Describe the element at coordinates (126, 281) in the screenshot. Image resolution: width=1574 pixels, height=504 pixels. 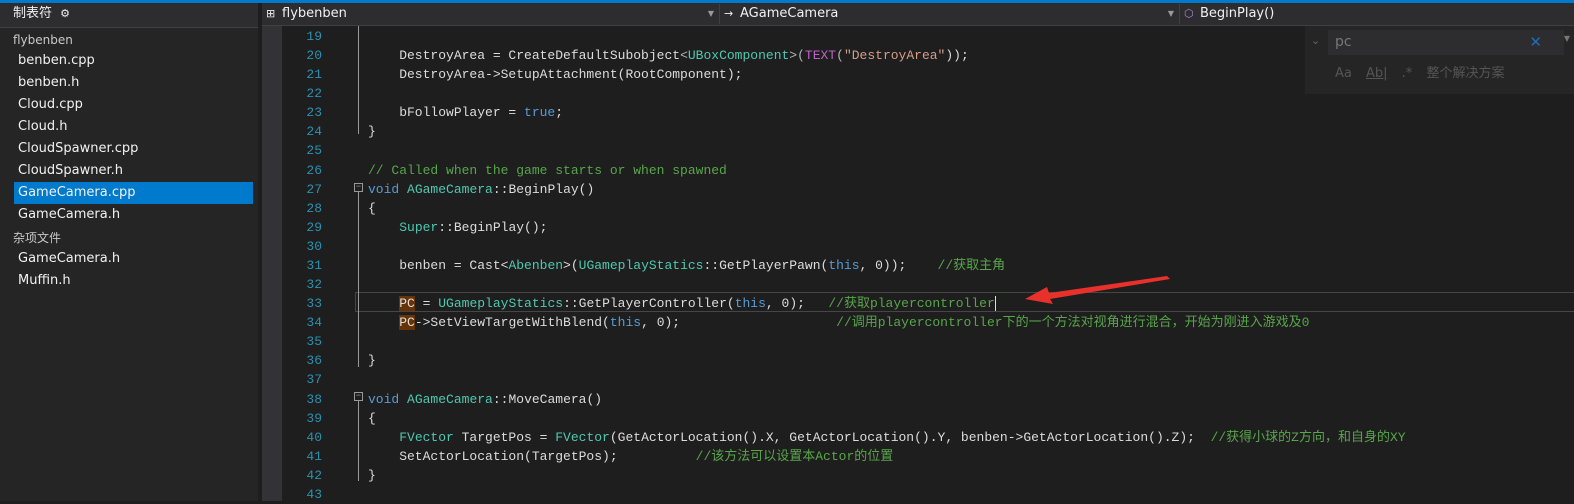
I see `sidebar-file-item: Muffin.h` at that location.